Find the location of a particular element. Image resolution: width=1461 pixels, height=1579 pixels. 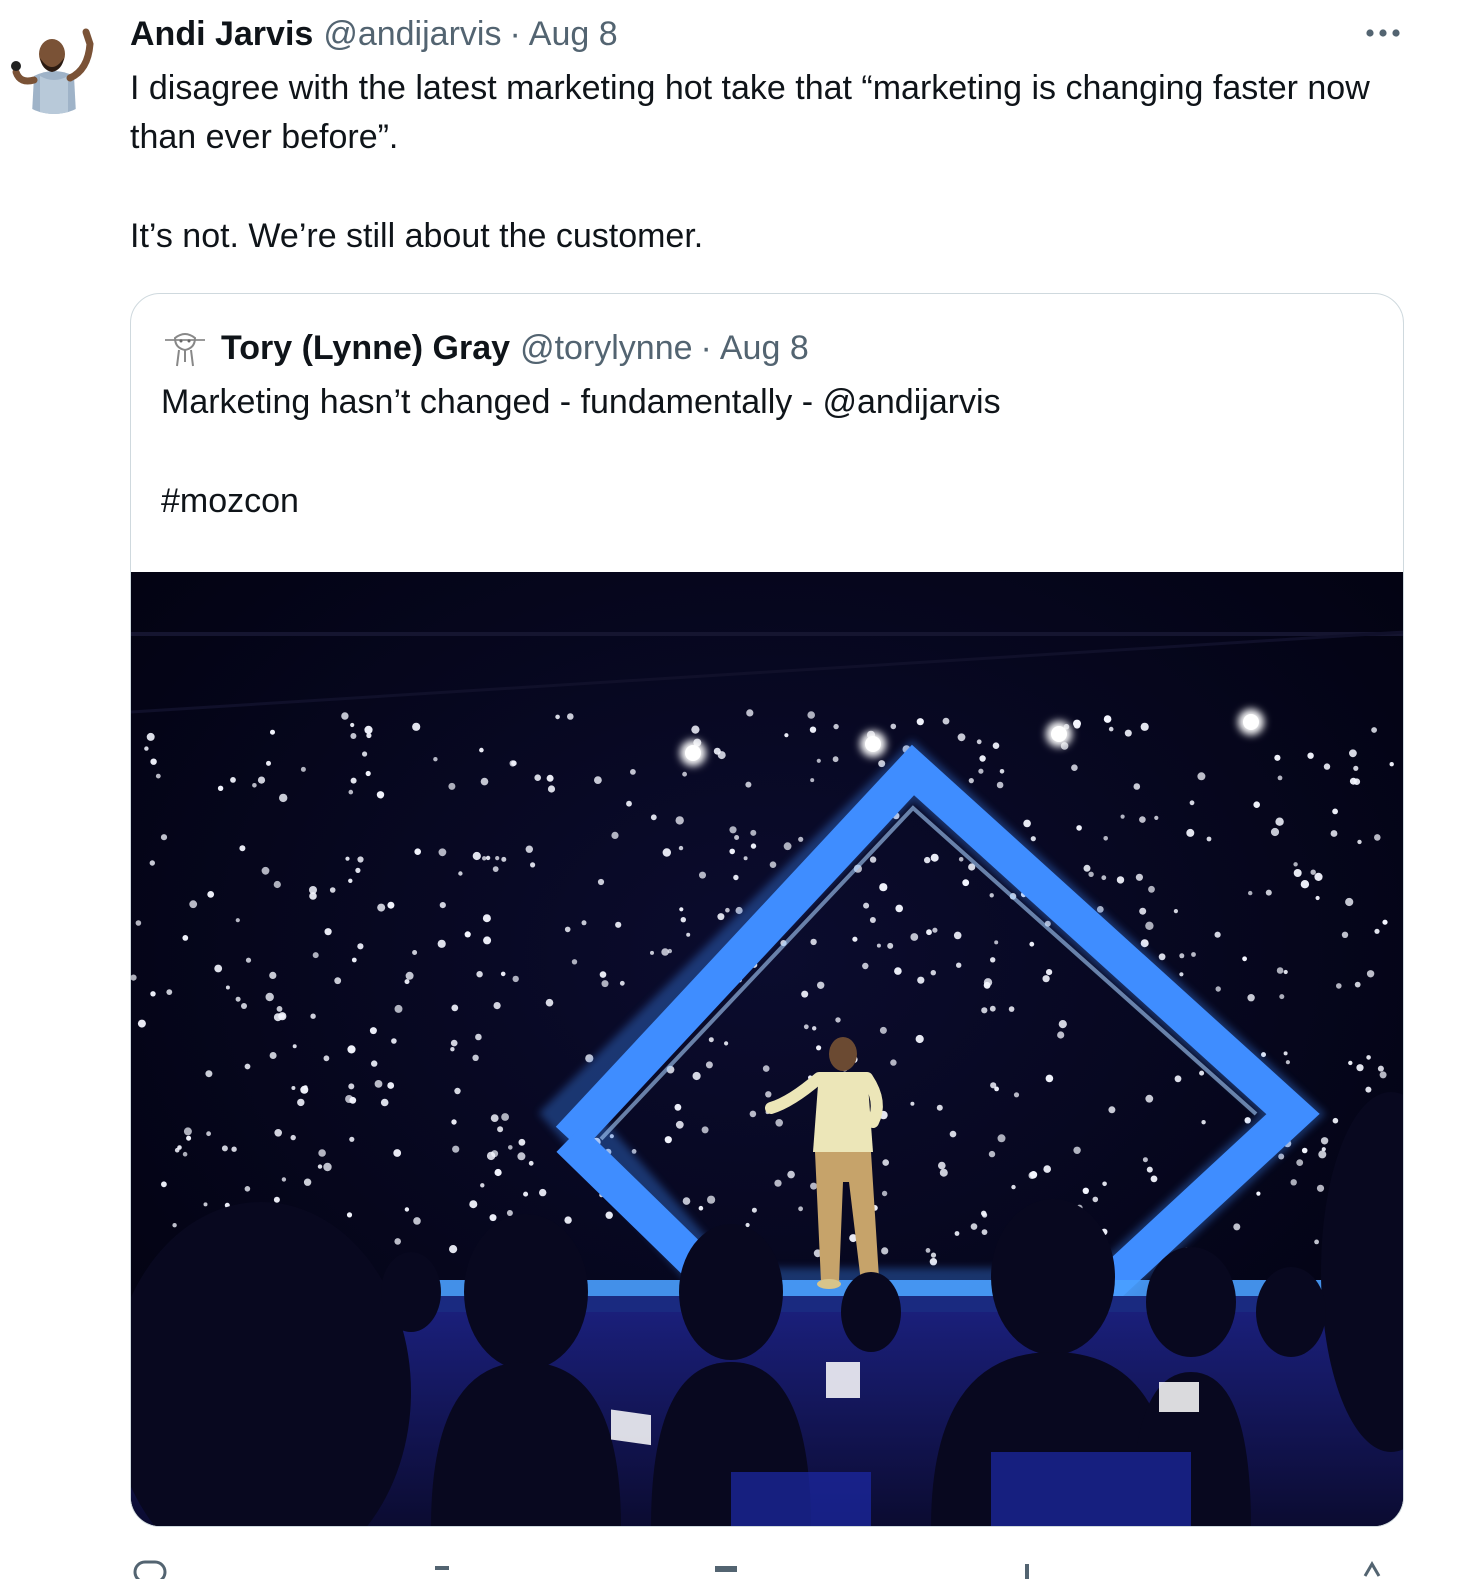

tweet-date: Aug 8 is located at coordinates (573, 34).